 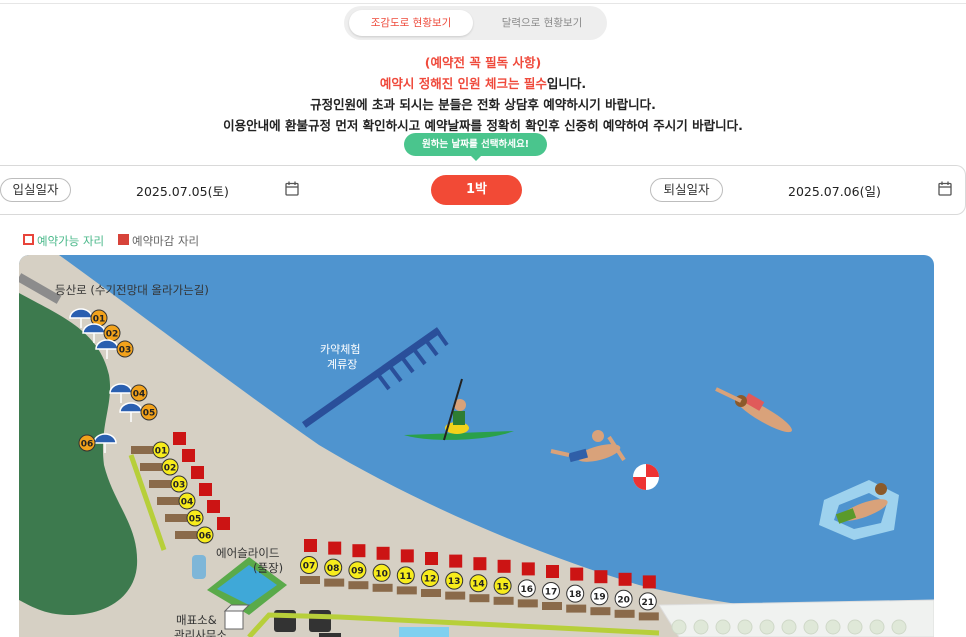 What do you see at coordinates (475, 144) in the screenshot?
I see `date-hint-pill: 원하는 날짜를 선택하세요!` at bounding box center [475, 144].